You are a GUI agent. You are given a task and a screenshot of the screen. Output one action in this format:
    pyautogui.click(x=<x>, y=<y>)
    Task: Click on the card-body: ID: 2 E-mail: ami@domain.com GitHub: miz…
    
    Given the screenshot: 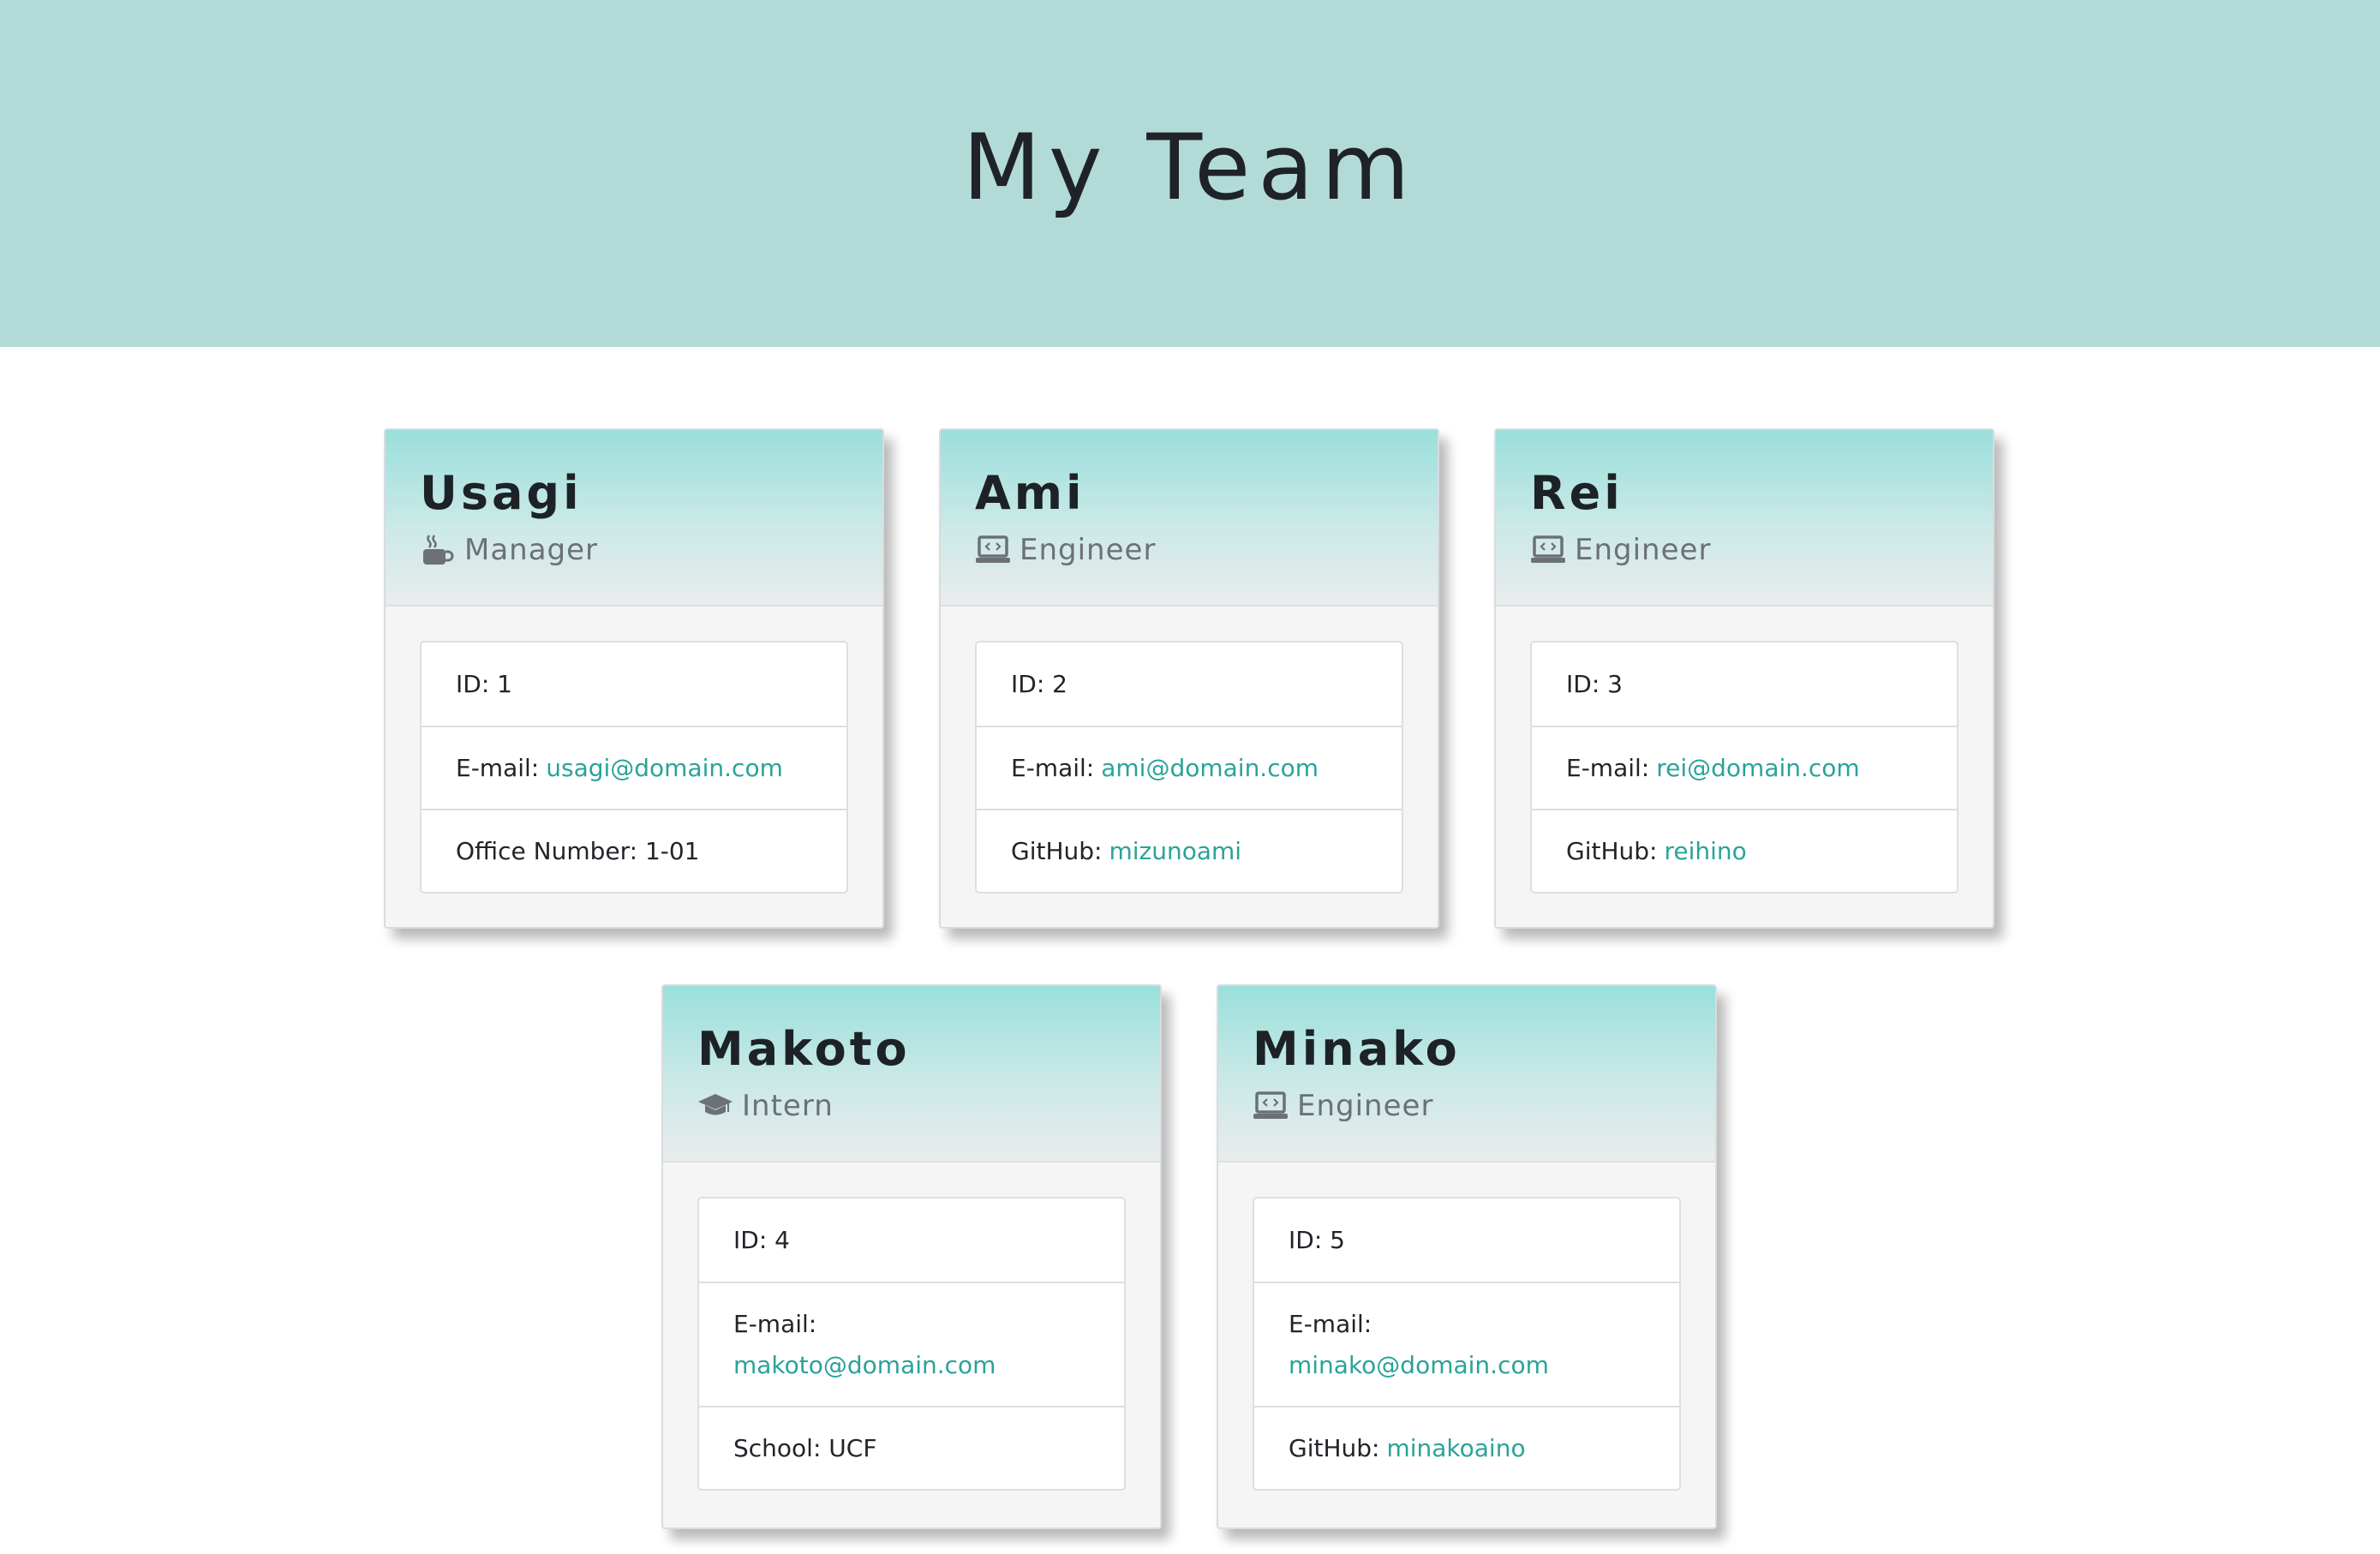 What is the action you would take?
    pyautogui.click(x=1189, y=767)
    